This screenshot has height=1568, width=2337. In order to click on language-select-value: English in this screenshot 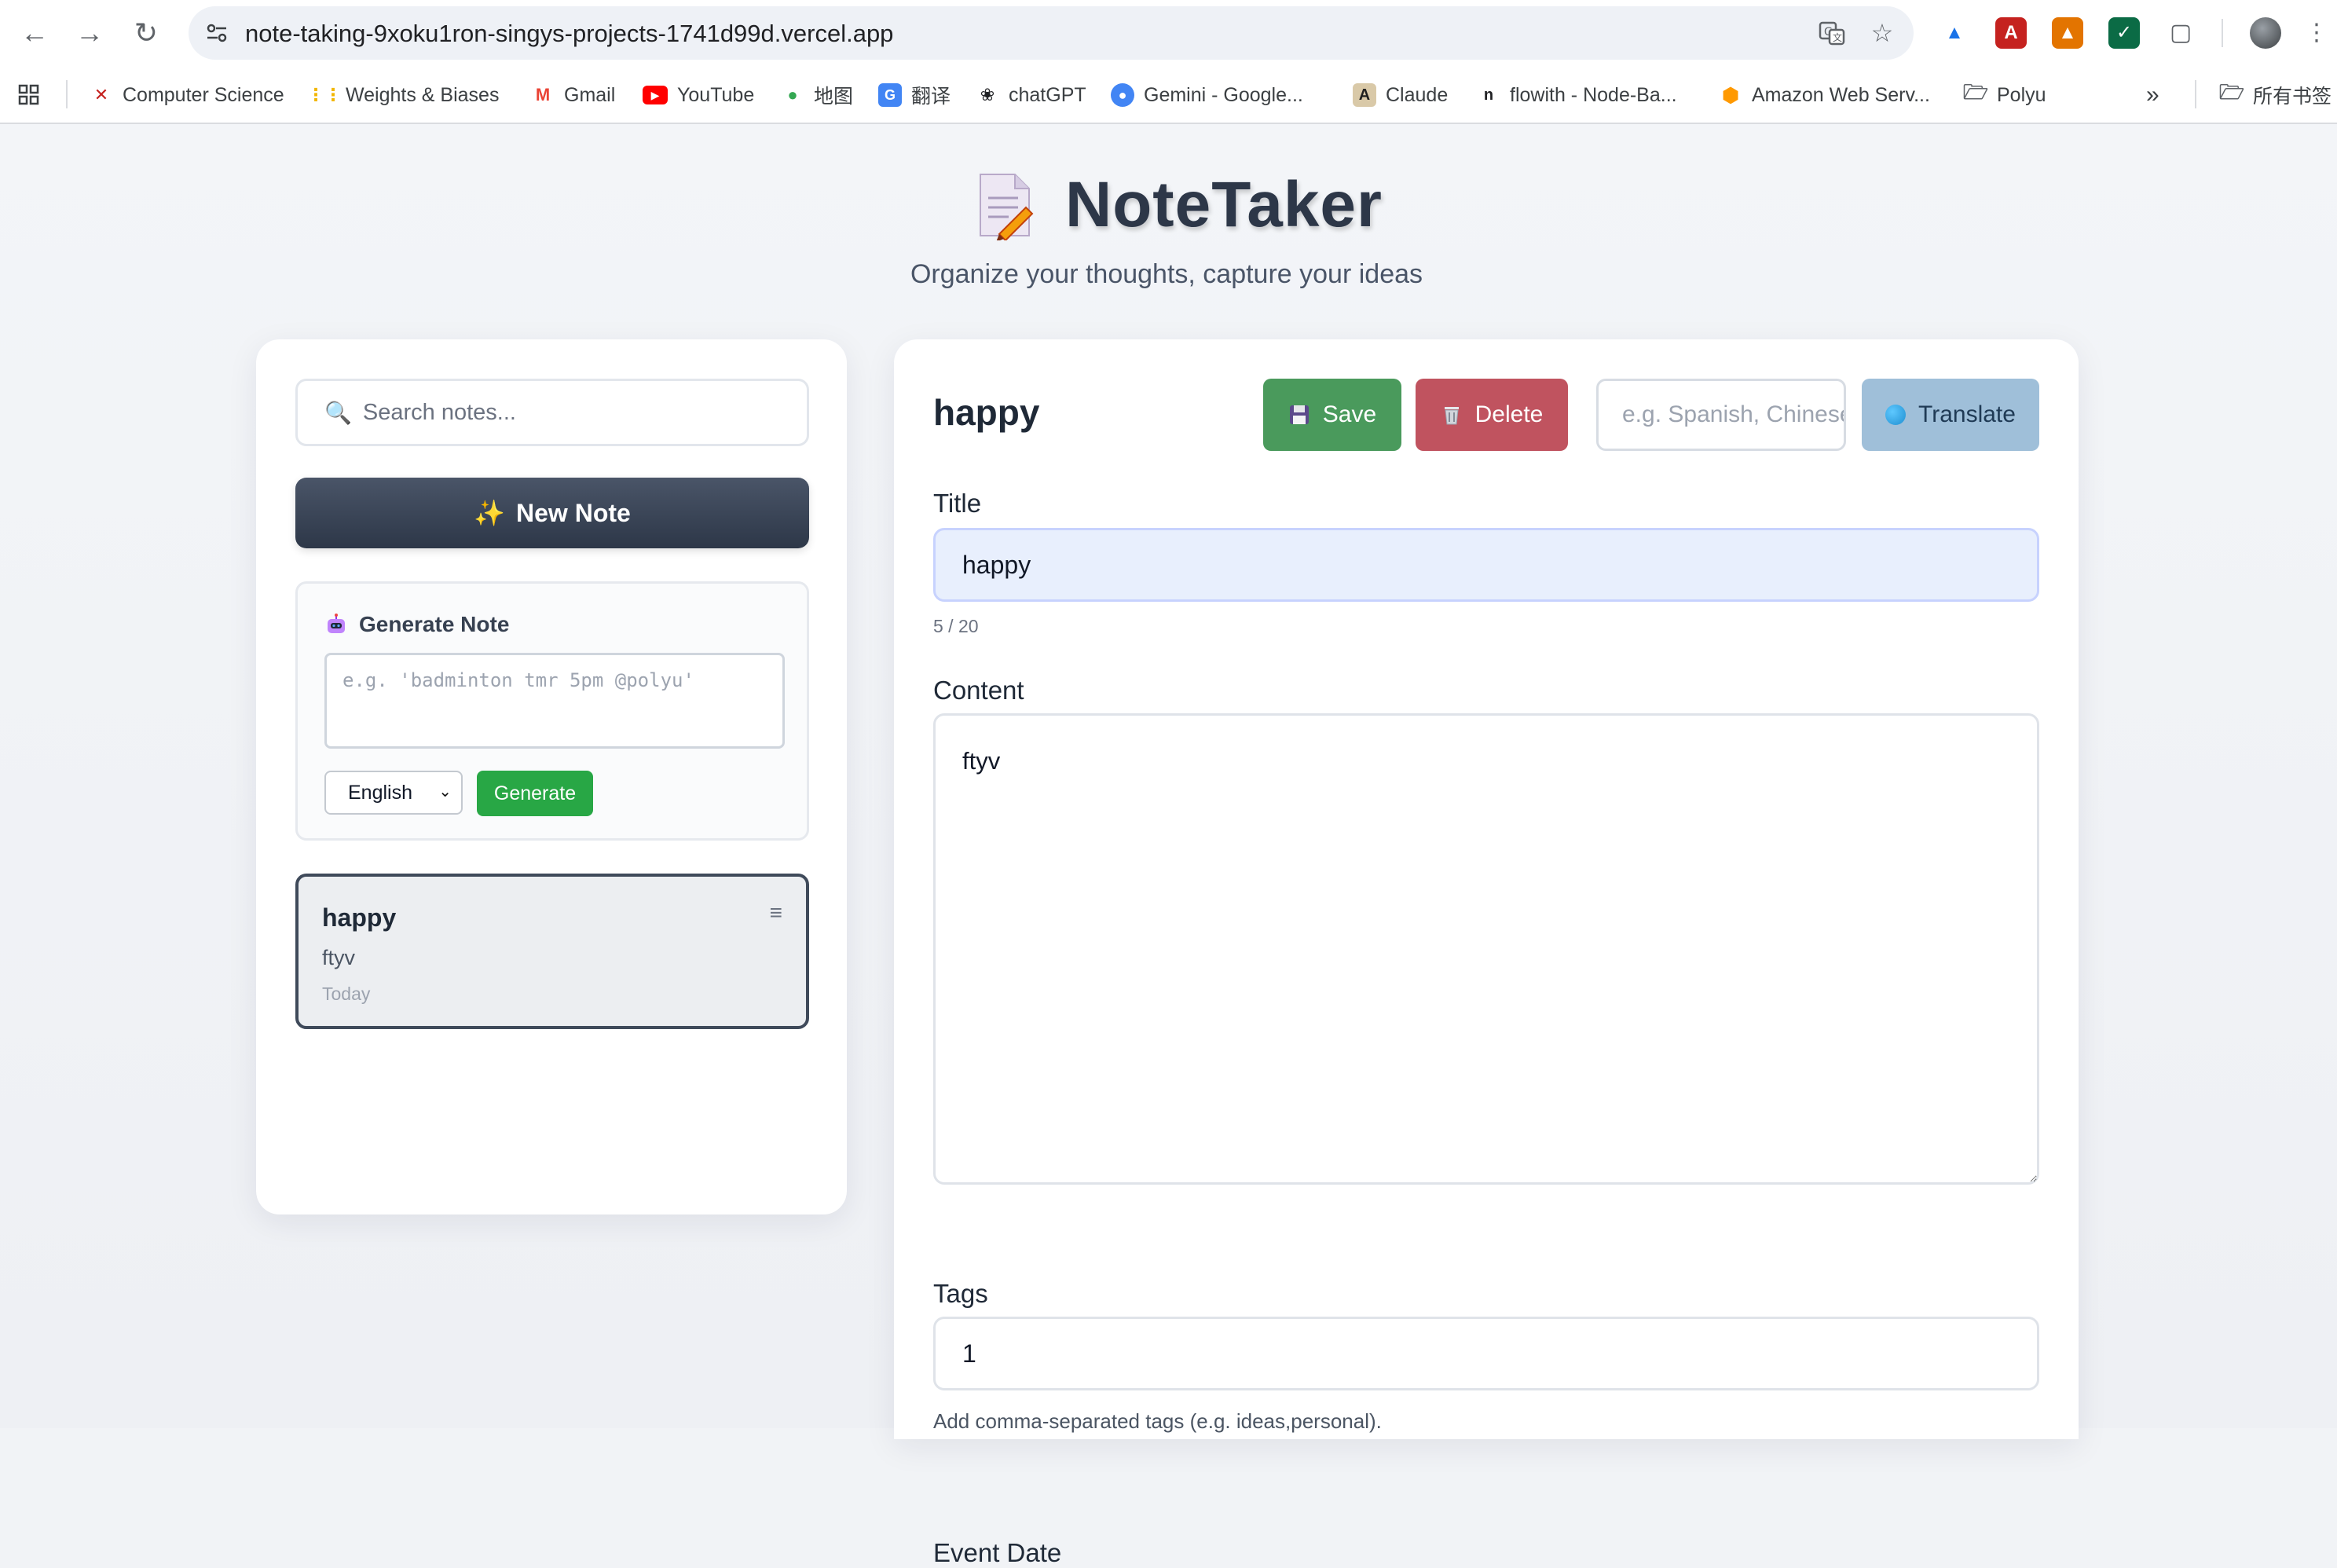, I will do `click(380, 793)`.